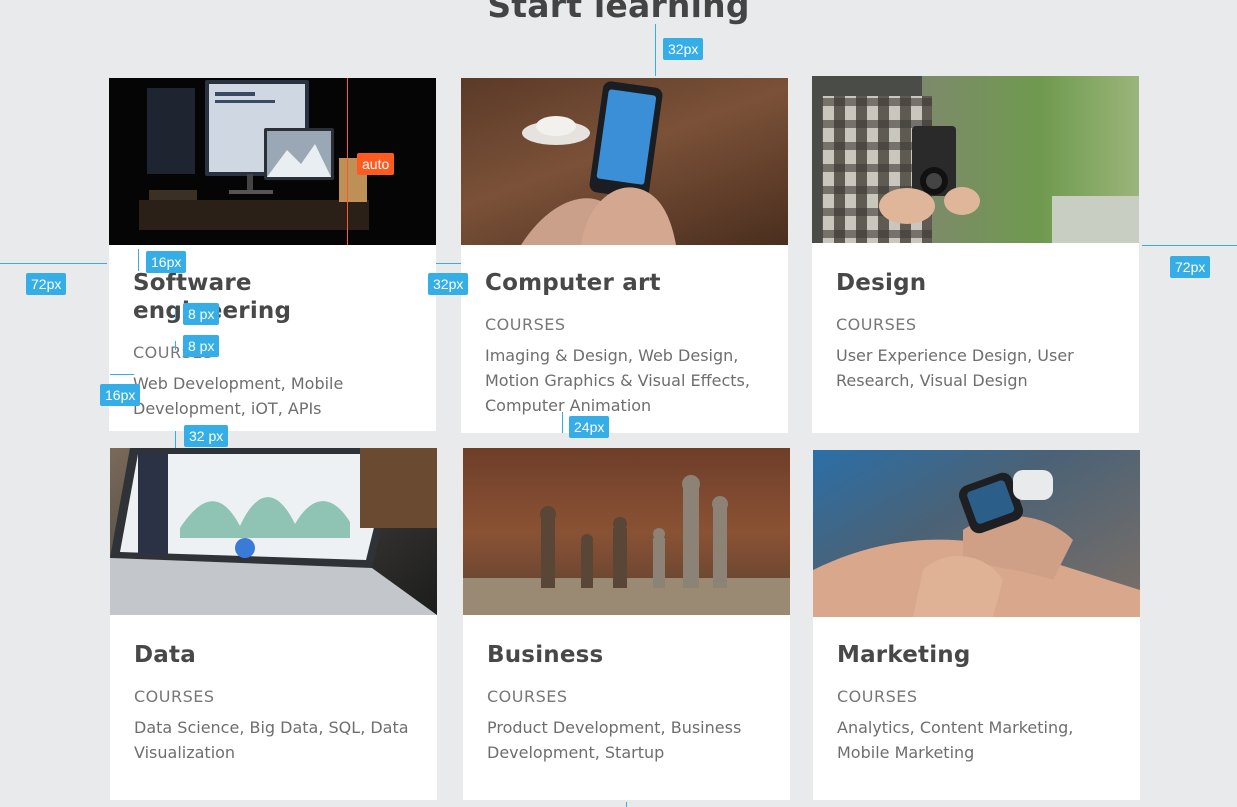 Image resolution: width=1237 pixels, height=807 pixels. Describe the element at coordinates (1189, 245) in the screenshot. I see `right-margin-line` at that location.